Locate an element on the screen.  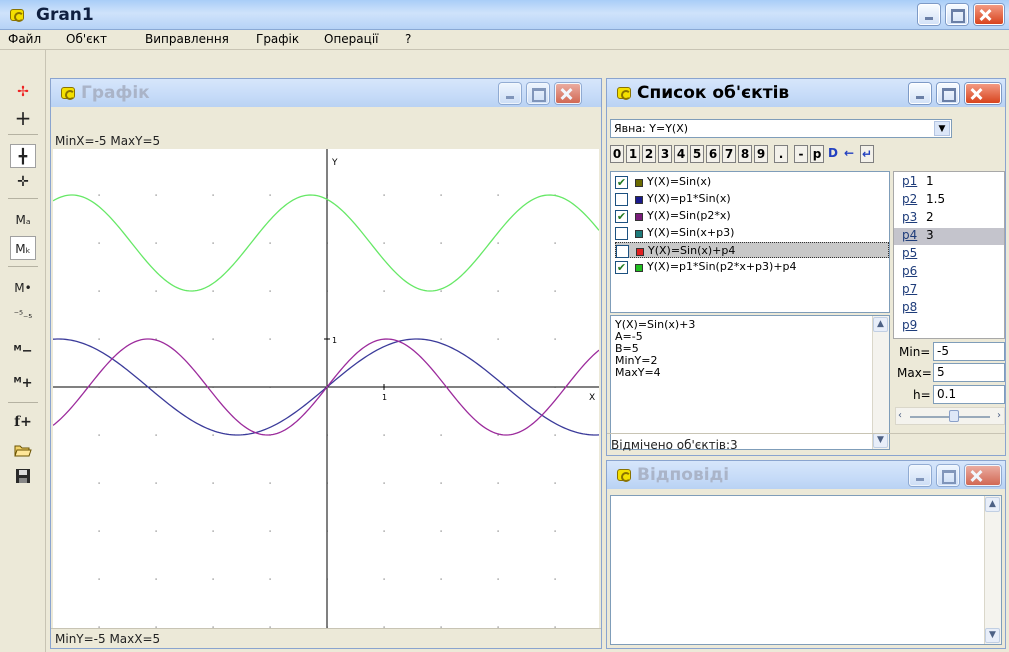
key-6: 6 is located at coordinates (713, 154).